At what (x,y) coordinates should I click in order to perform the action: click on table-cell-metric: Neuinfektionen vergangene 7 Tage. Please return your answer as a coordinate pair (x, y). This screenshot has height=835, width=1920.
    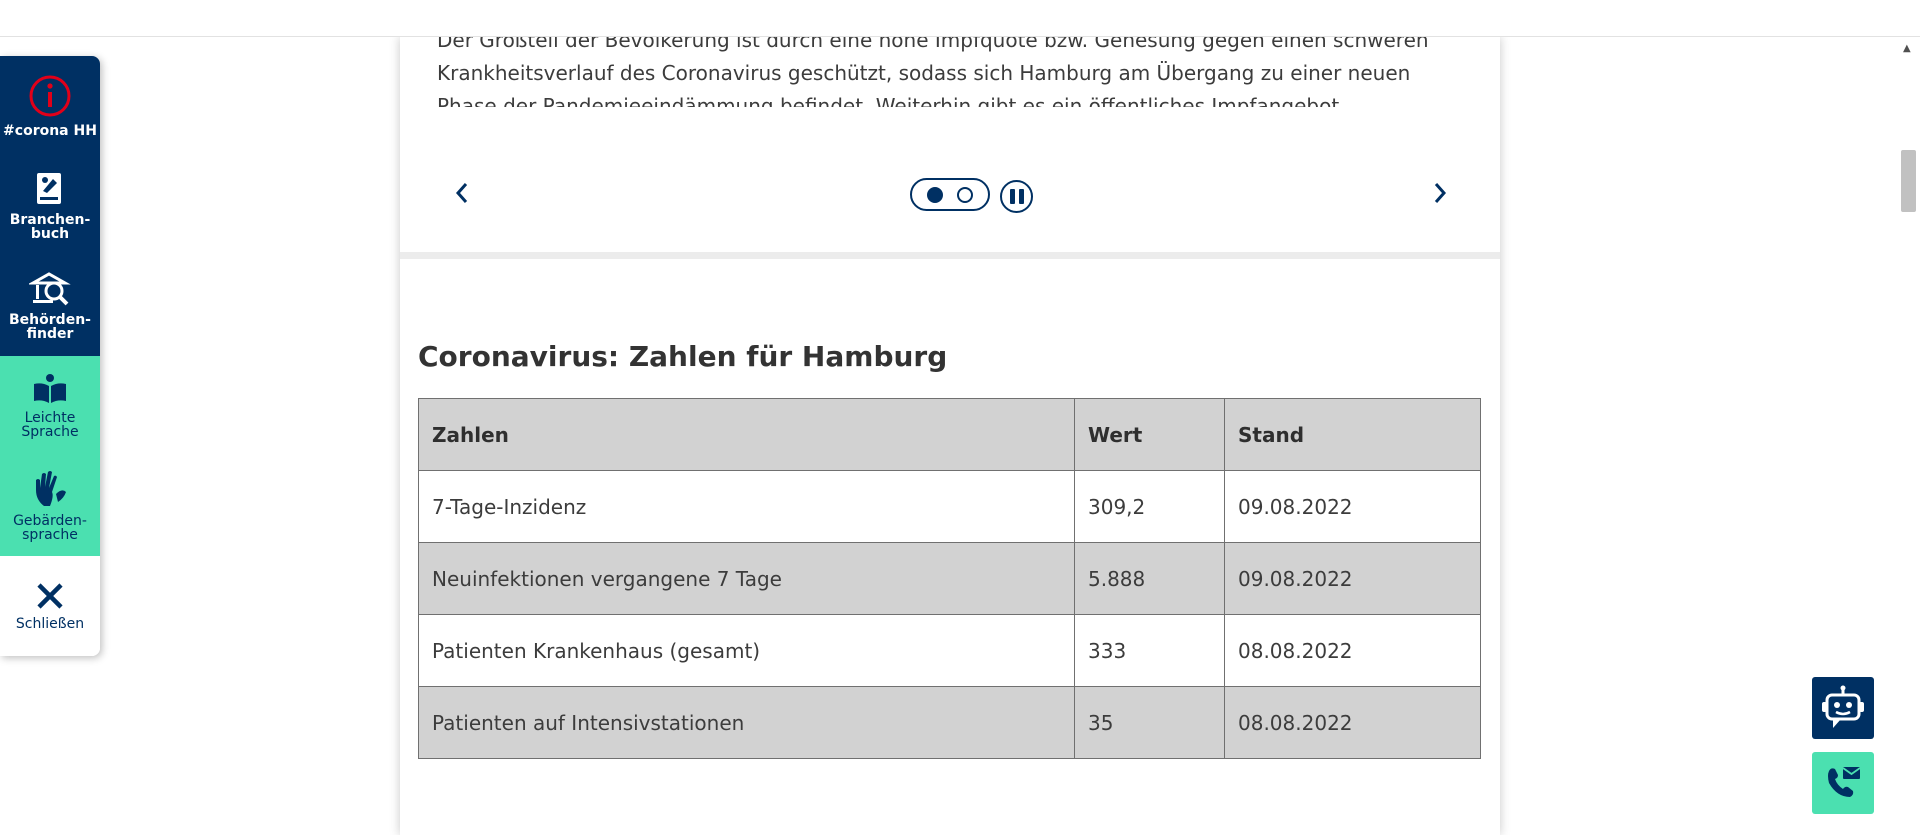
    Looking at the image, I should click on (746, 578).